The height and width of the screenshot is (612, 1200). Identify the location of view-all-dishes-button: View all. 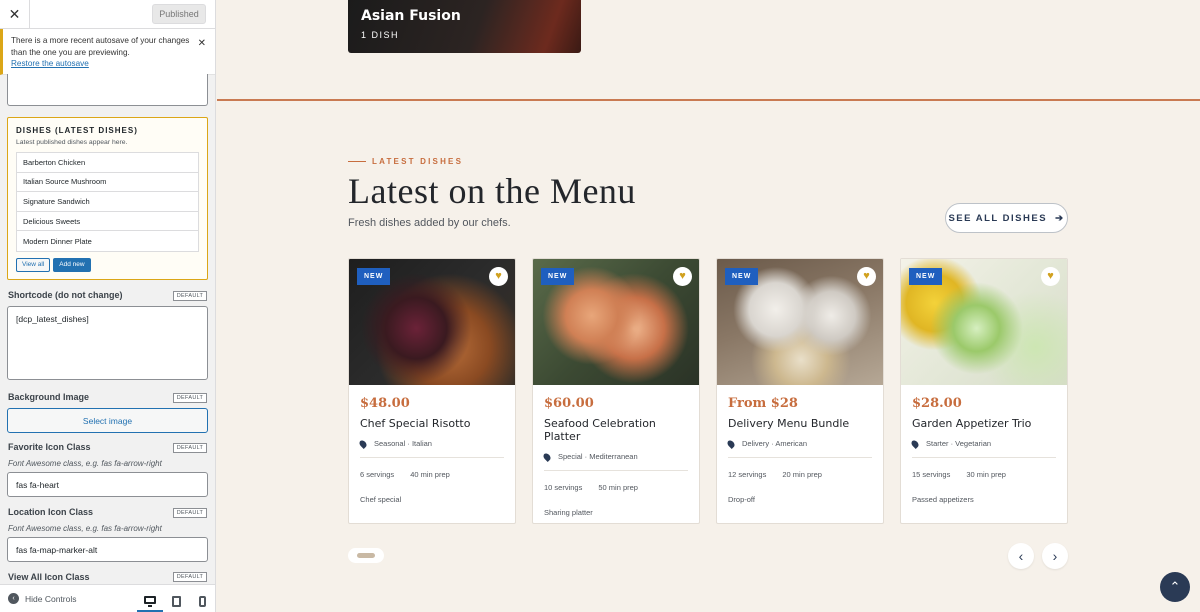
(33, 264).